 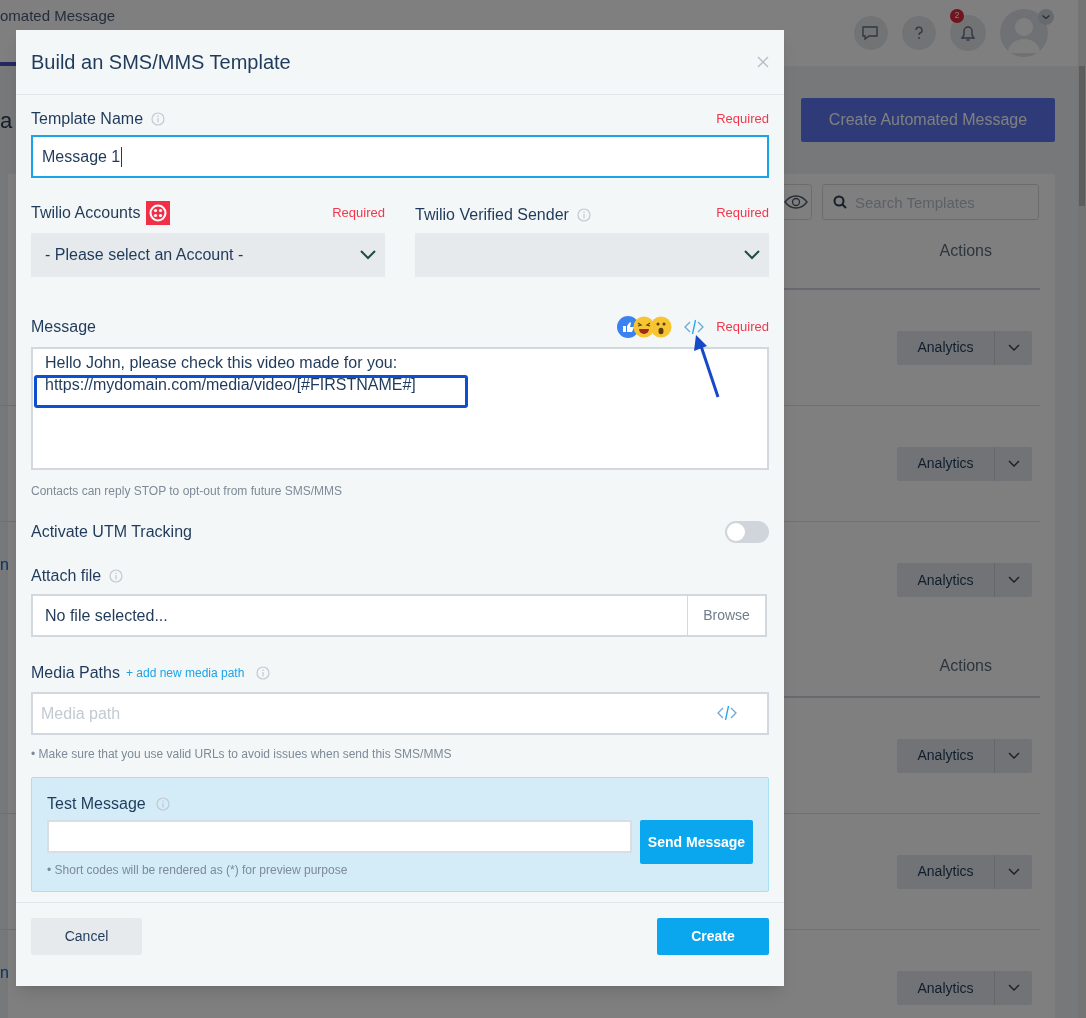 I want to click on add-media-path-link: + add new media path, so click(x=185, y=673).